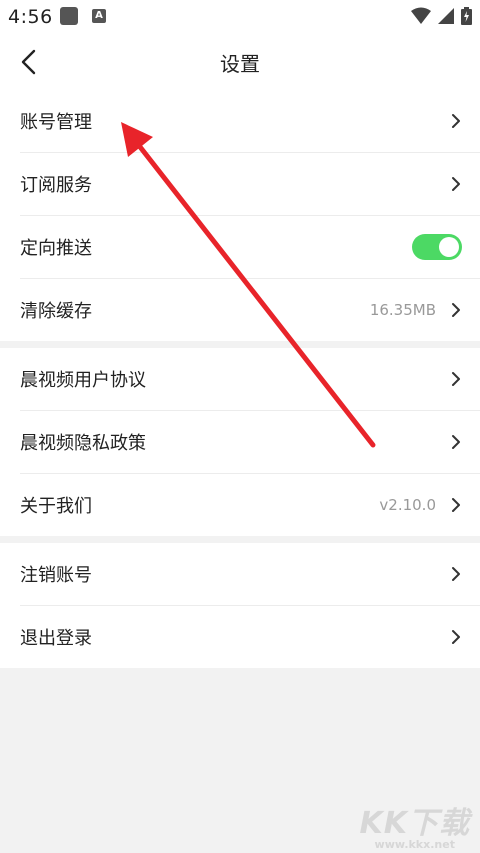 The width and height of the screenshot is (480, 853). I want to click on battery-charging-icon, so click(466, 16).